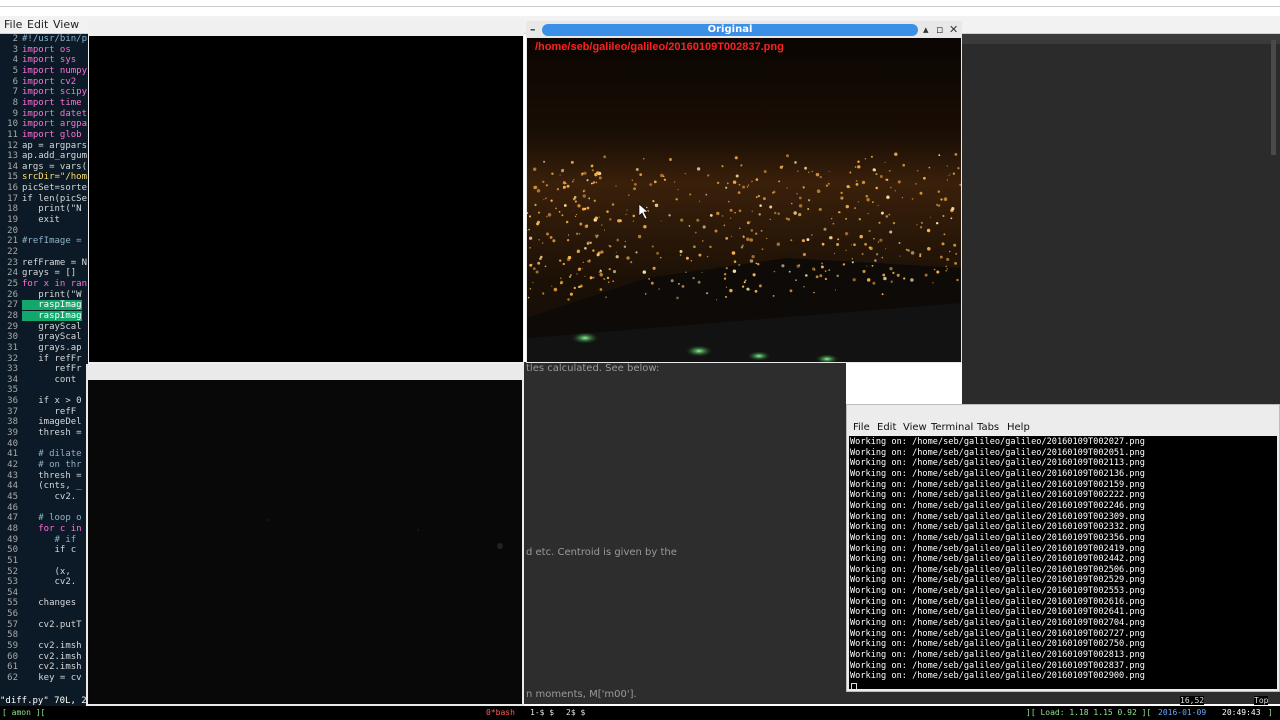 The image size is (1280, 720). I want to click on line-number: 50, so click(12, 550).